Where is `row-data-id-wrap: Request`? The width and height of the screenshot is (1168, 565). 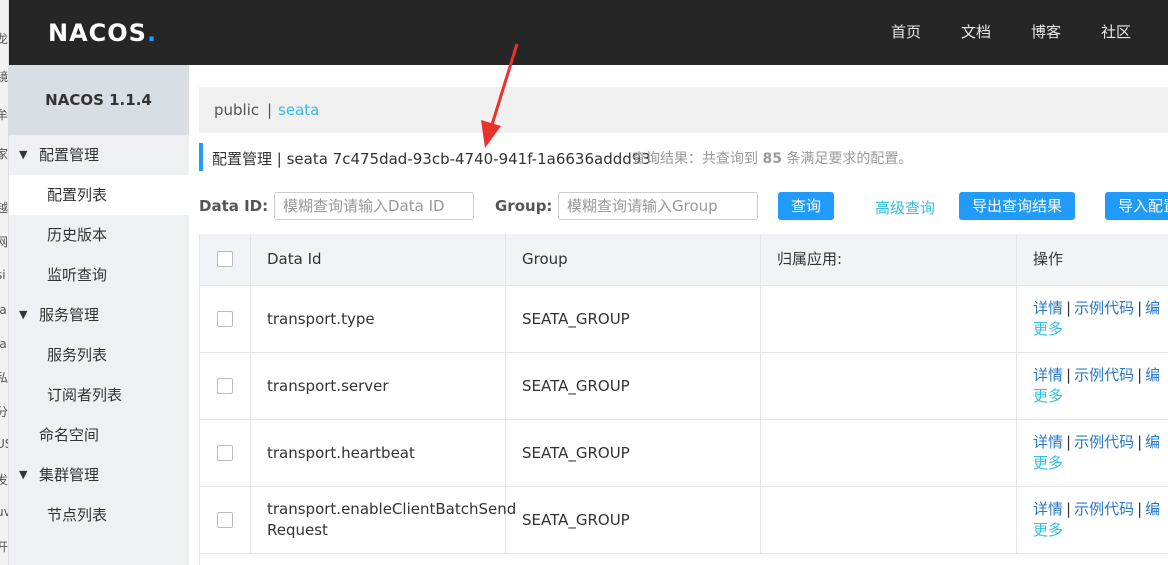
row-data-id-wrap: Request is located at coordinates (297, 530).